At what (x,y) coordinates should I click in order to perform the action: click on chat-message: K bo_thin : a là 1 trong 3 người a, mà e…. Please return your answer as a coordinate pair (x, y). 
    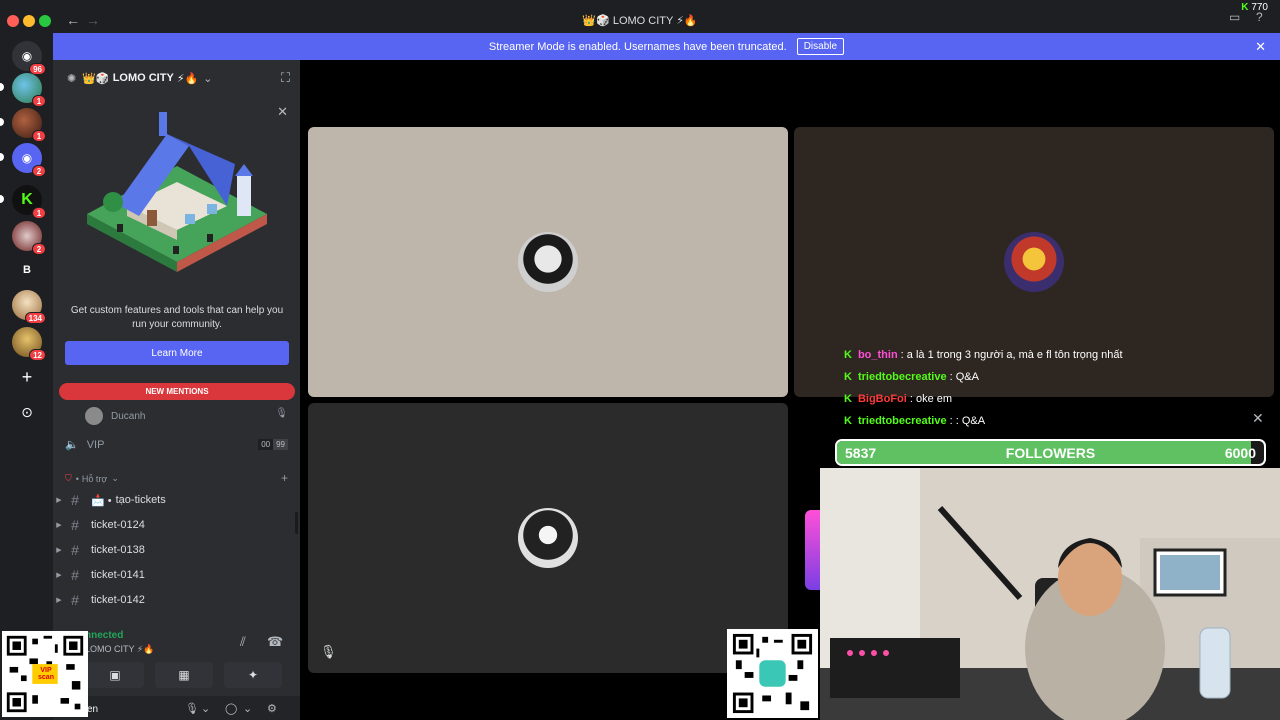
    Looking at the image, I should click on (983, 355).